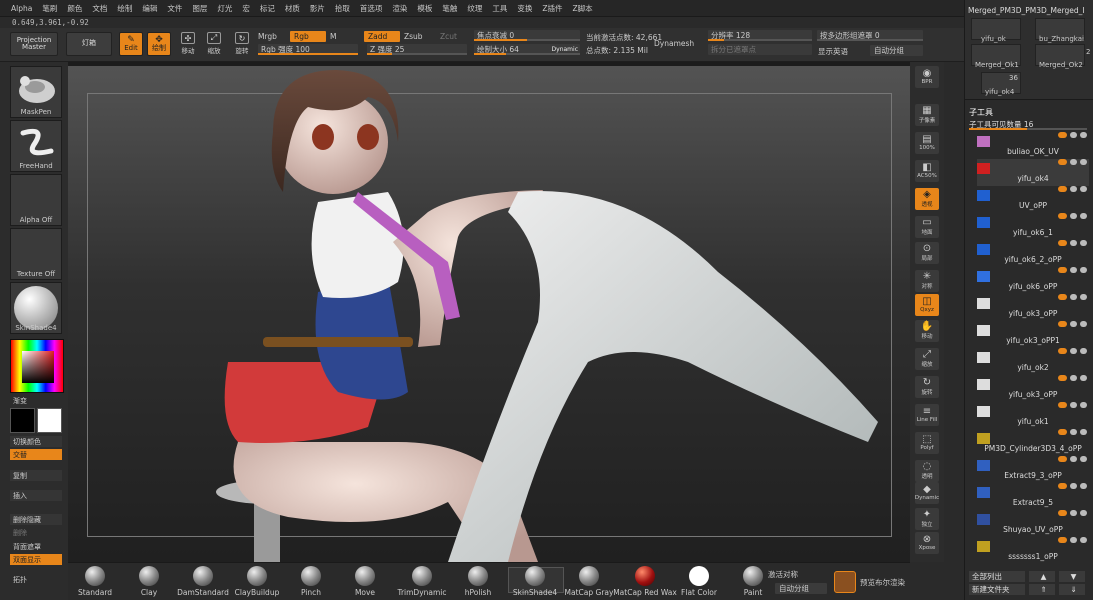  I want to click on menu-item: 首选项, so click(371, 8).